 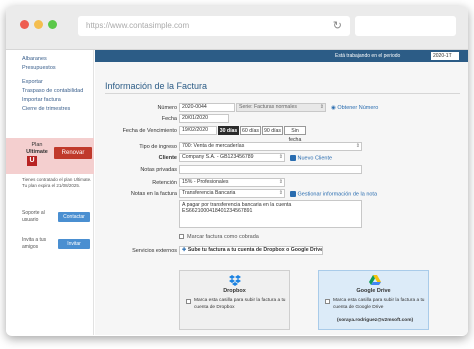 I want to click on notas-factura-label: Notas en la factura, so click(x=153, y=194).